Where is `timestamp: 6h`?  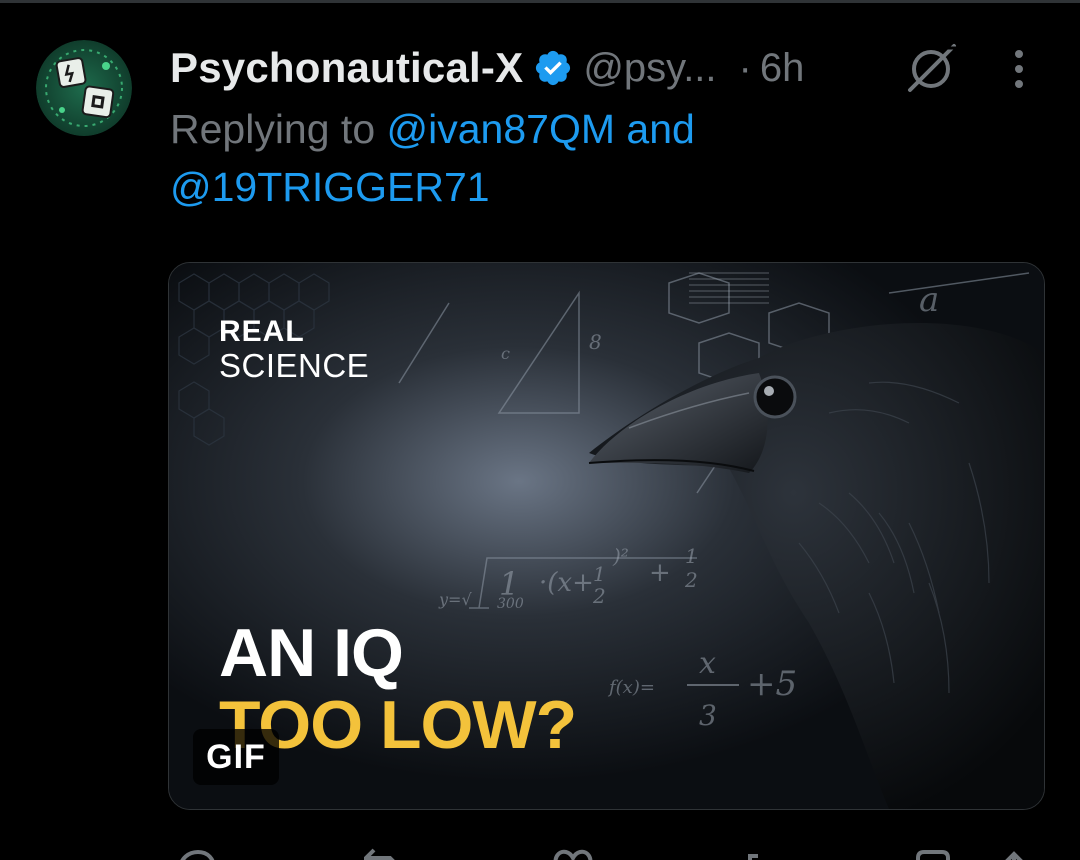 timestamp: 6h is located at coordinates (782, 68).